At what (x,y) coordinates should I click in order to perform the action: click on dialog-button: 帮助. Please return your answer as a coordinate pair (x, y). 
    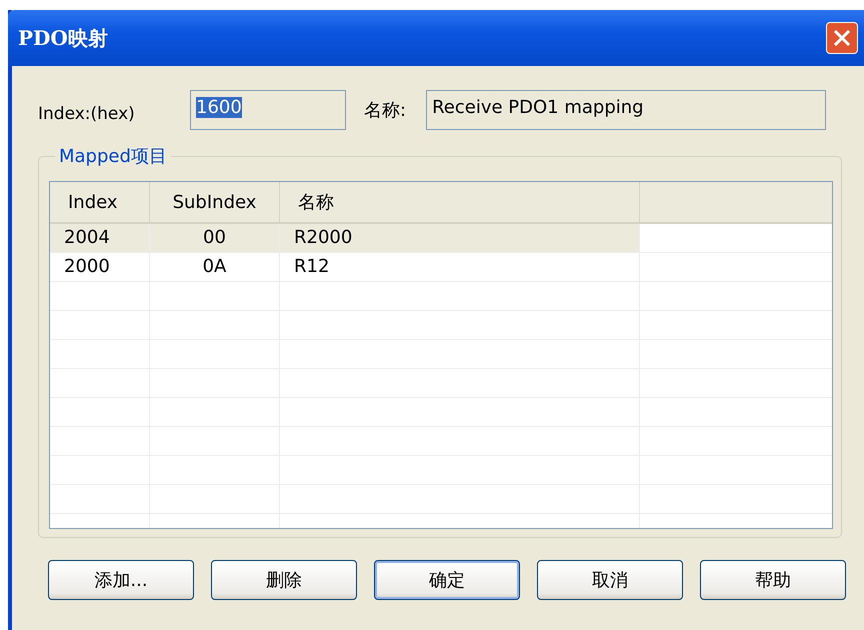
    Looking at the image, I should click on (773, 580).